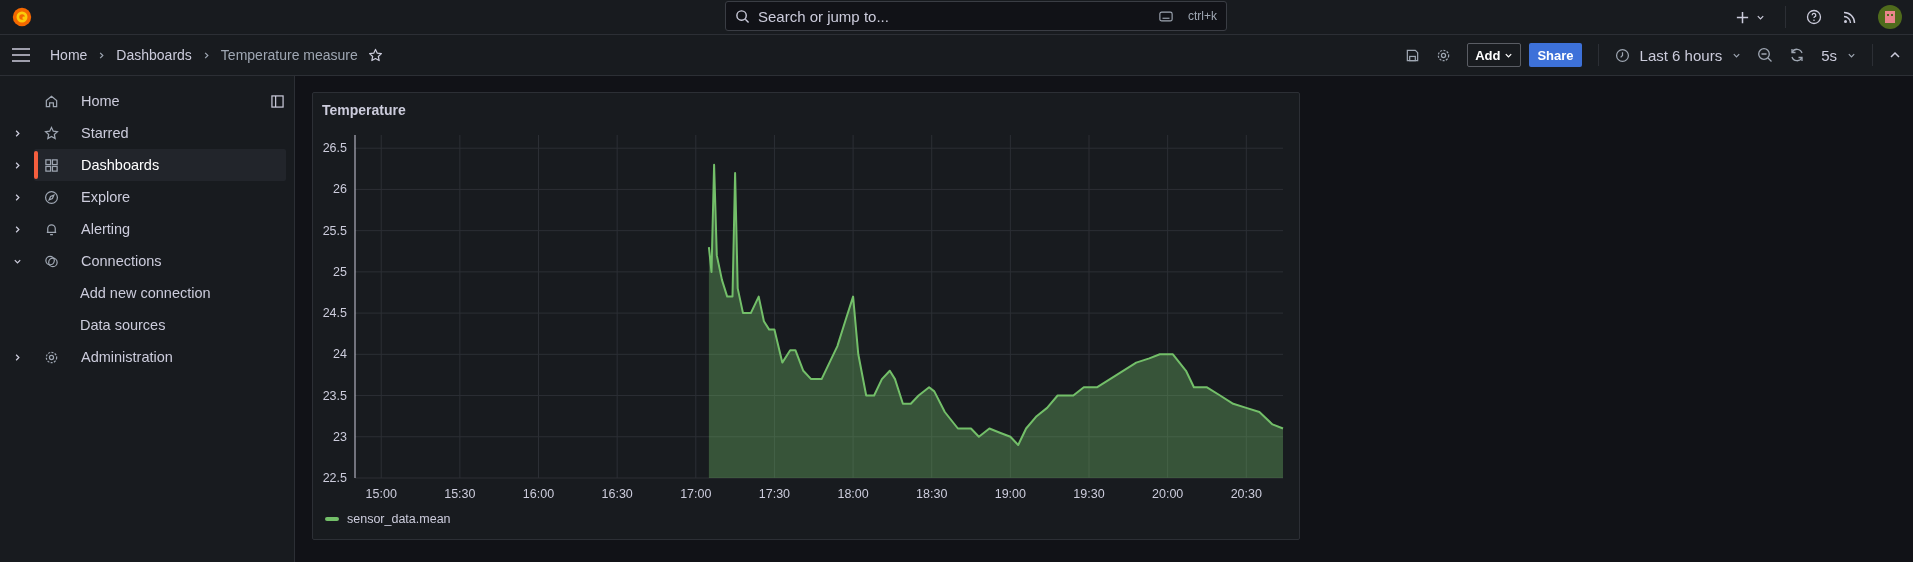 Image resolution: width=1913 pixels, height=562 pixels. Describe the element at coordinates (1444, 55) in the screenshot. I see `settings-icon` at that location.